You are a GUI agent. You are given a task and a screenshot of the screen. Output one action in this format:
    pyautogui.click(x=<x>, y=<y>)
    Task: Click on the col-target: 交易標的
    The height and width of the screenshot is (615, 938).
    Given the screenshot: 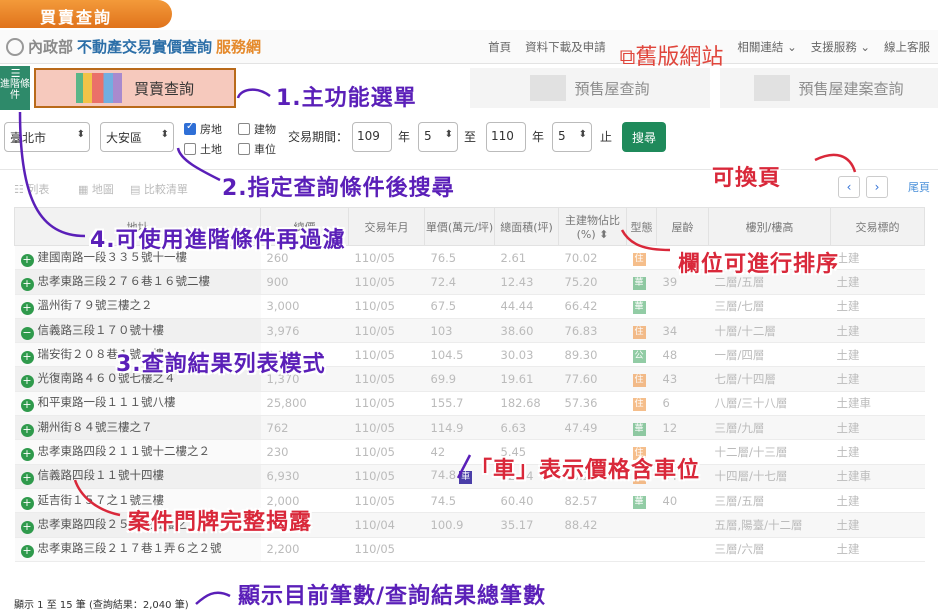 What is the action you would take?
    pyautogui.click(x=877, y=226)
    